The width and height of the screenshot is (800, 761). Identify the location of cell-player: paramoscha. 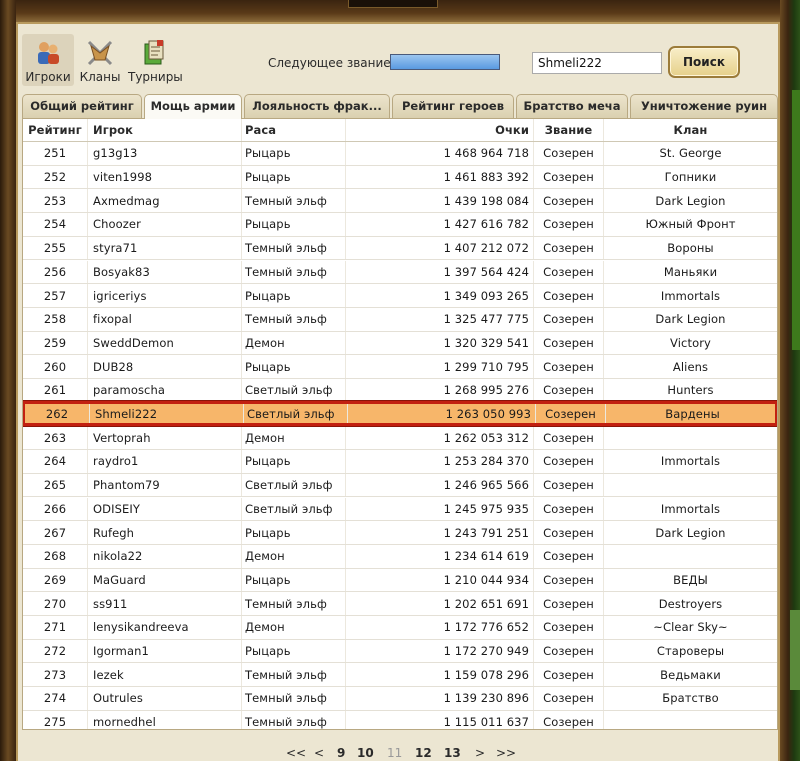
(164, 390).